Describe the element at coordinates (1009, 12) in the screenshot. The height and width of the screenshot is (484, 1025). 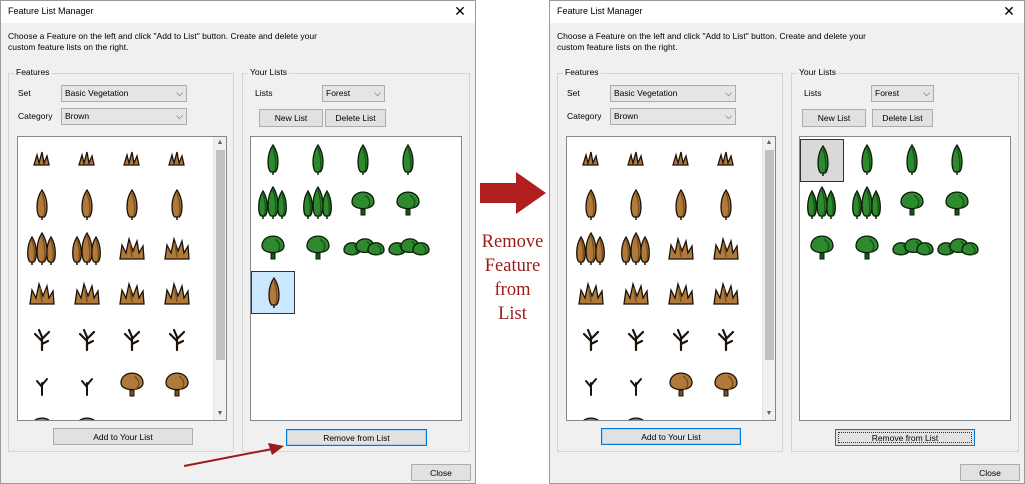
I see `close-icon: ✕` at that location.